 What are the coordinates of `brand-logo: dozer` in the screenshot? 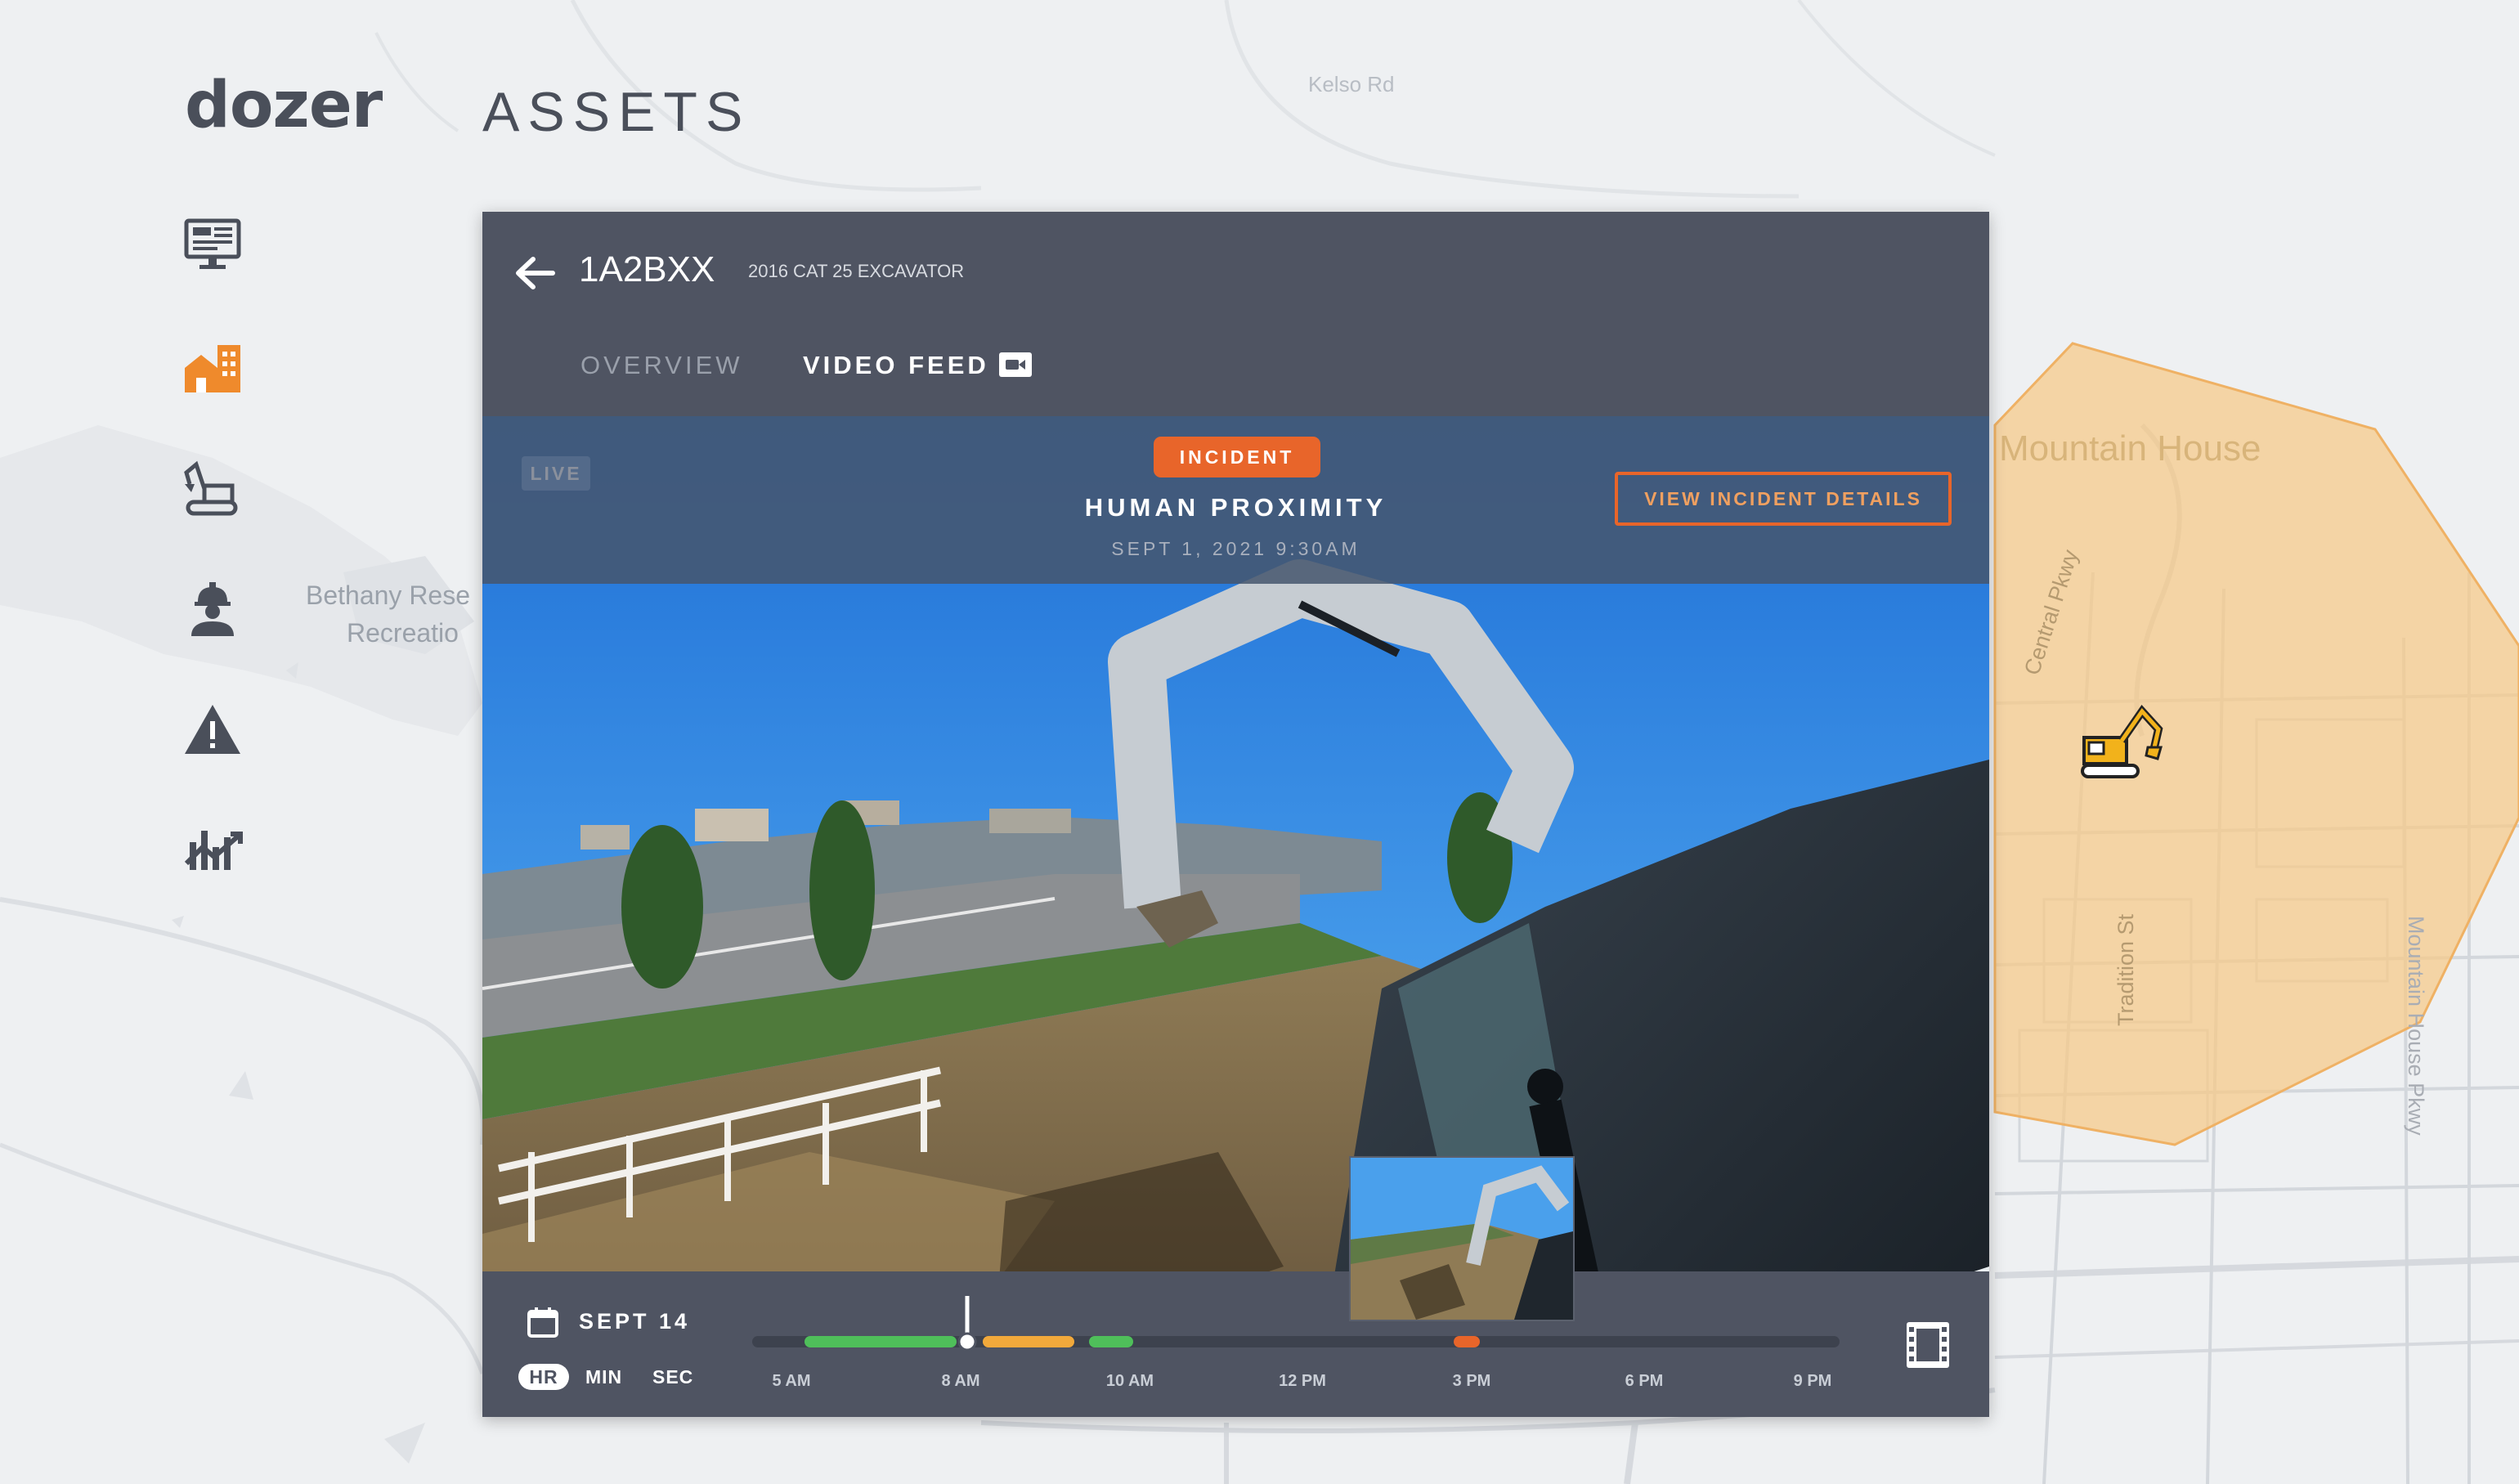 It's located at (284, 105).